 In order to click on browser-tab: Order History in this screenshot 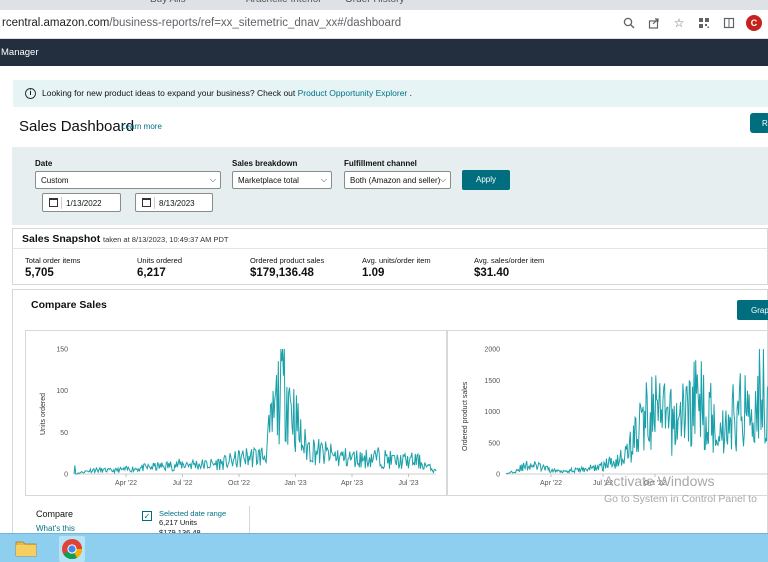, I will do `click(374, 4)`.